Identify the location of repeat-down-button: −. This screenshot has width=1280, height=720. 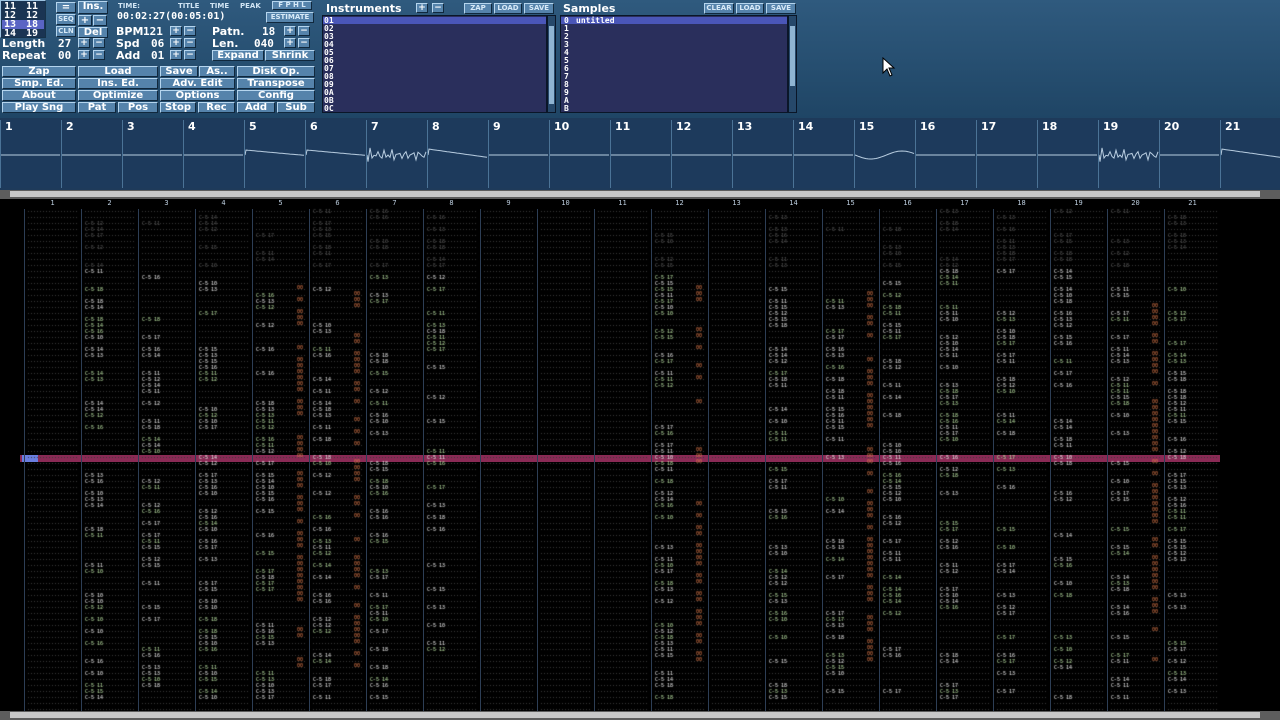
(99, 55).